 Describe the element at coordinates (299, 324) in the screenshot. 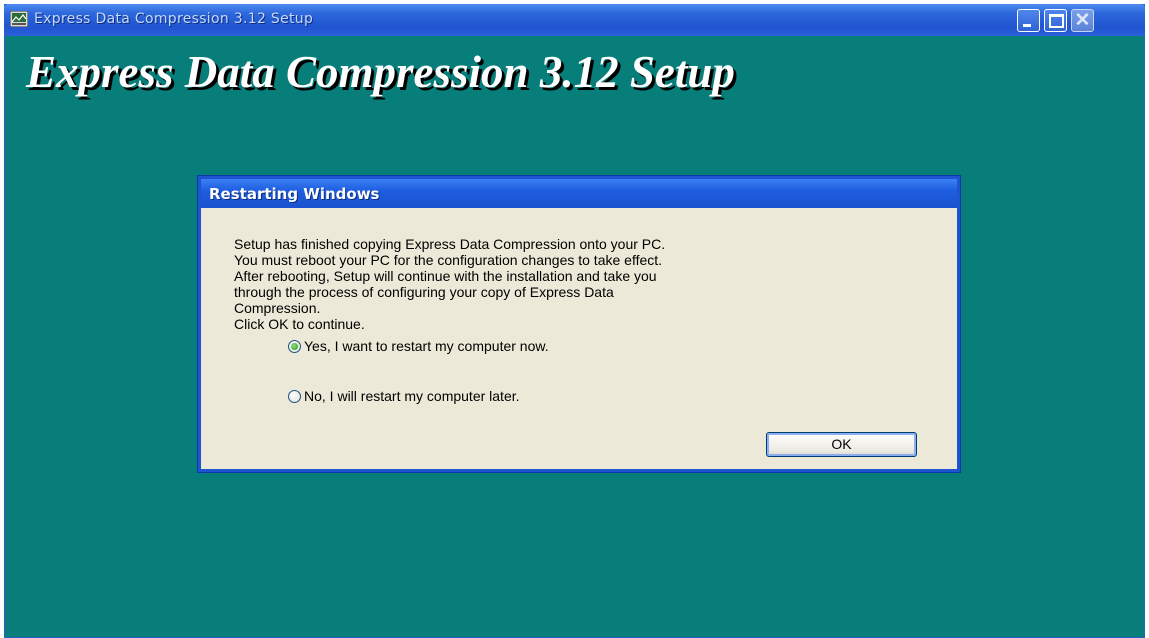

I see `message-line: Click OK to continue.` at that location.